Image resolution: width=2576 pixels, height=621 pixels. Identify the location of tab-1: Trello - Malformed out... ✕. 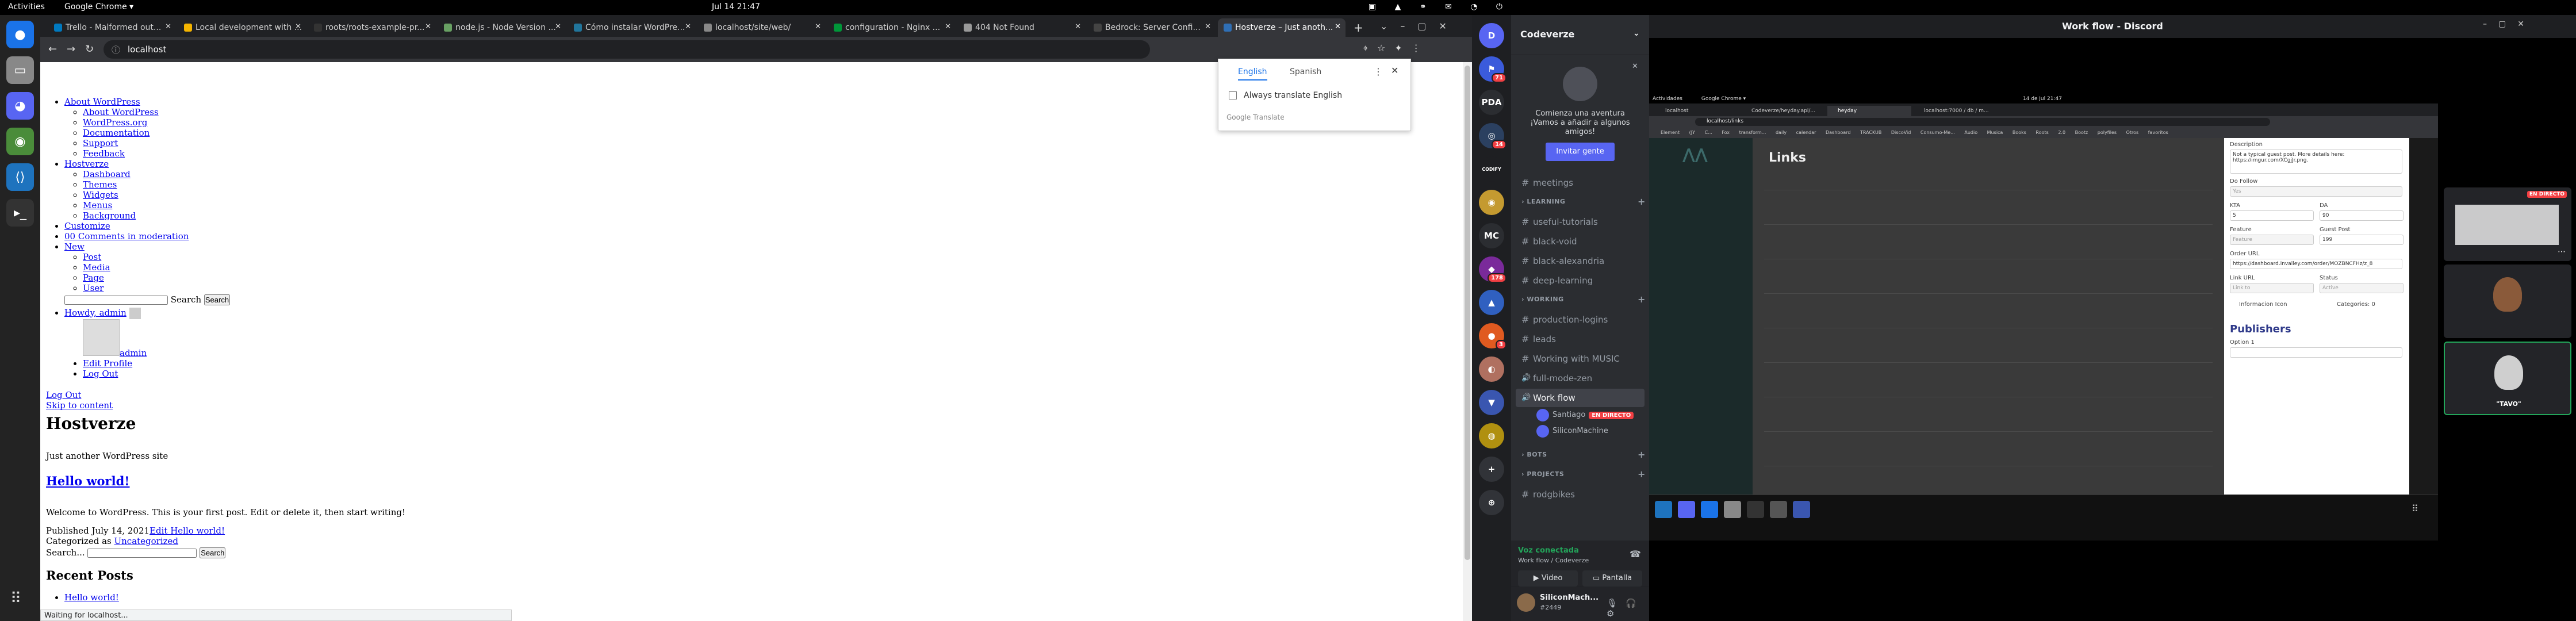
(112, 27).